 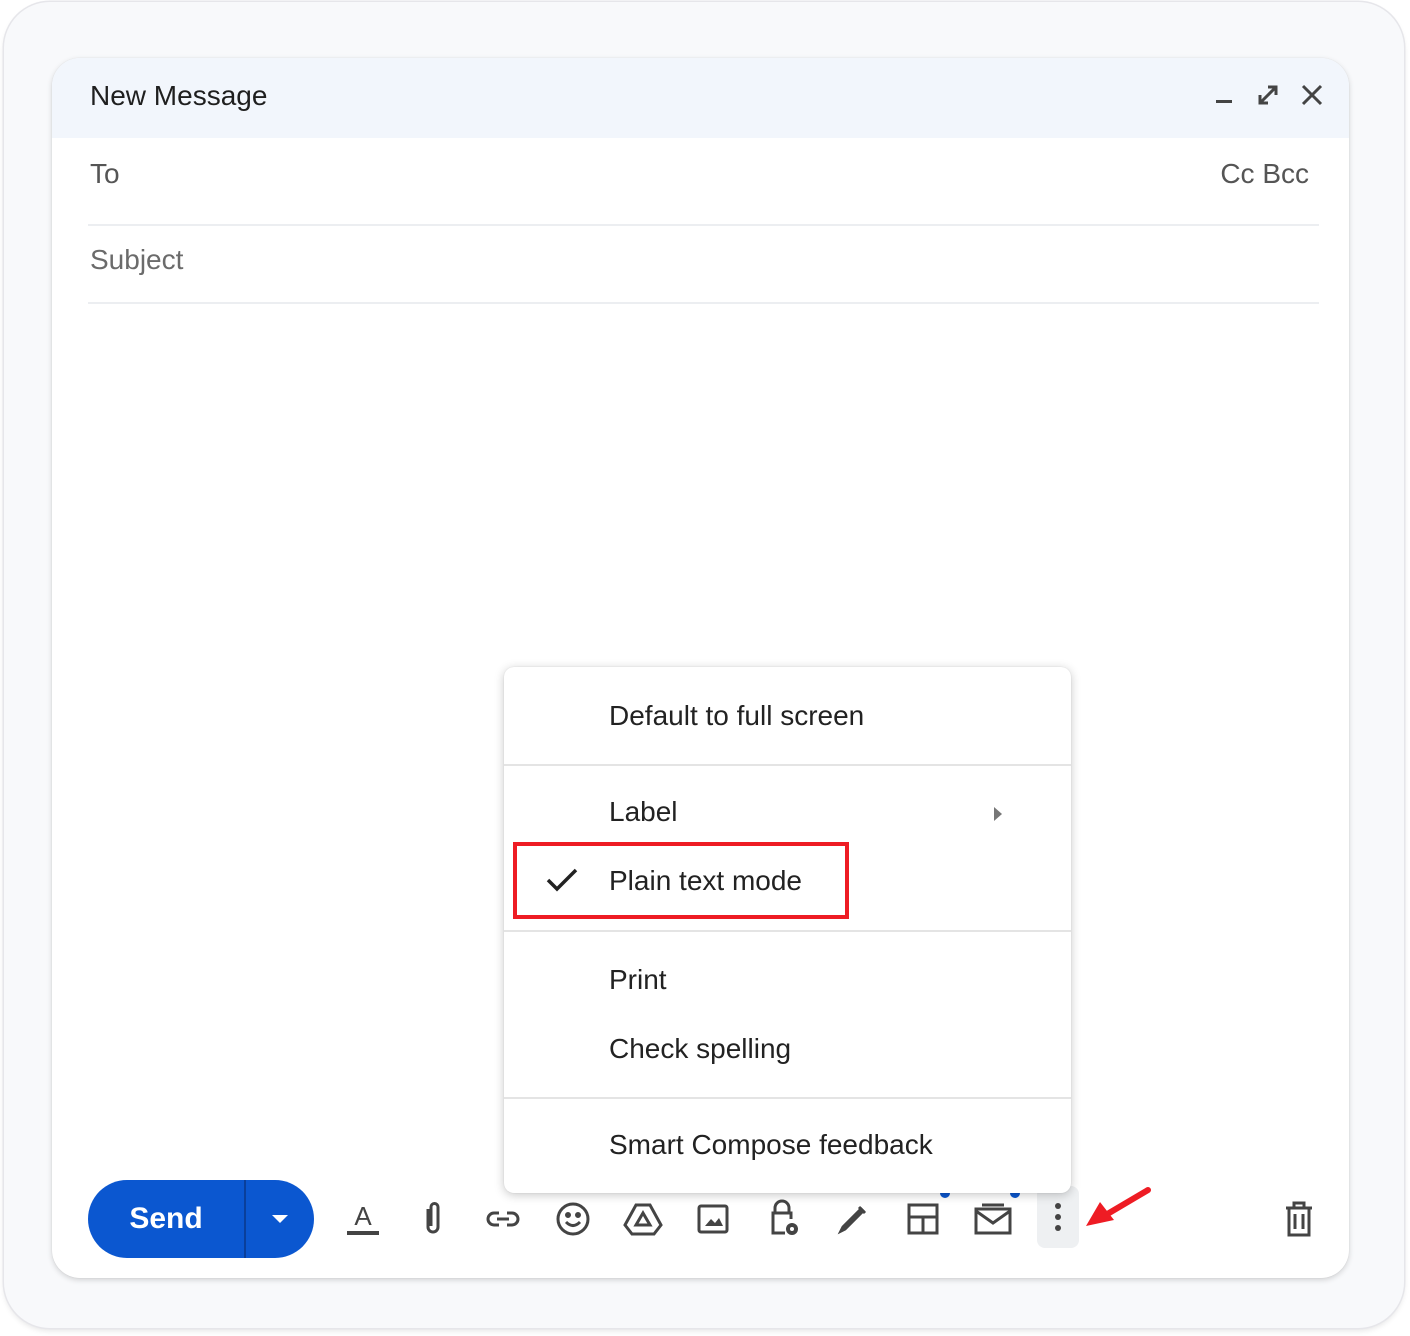 I want to click on compose-title: New Message, so click(x=179, y=95).